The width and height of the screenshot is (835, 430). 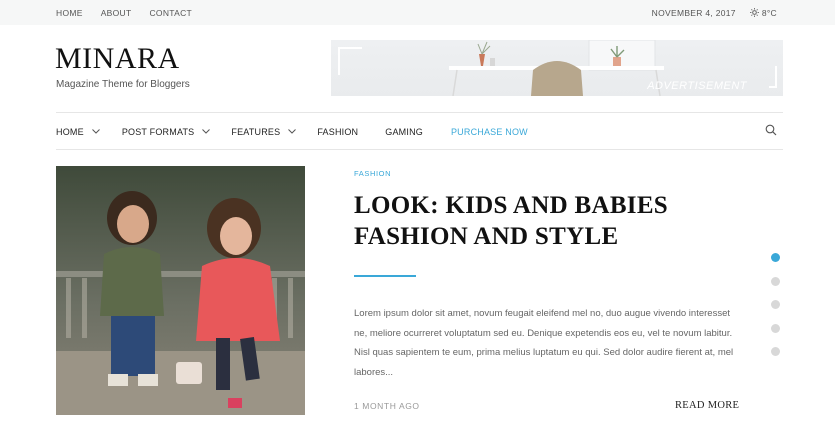 I want to click on article-date: 1 MONTH AGO, so click(x=387, y=406).